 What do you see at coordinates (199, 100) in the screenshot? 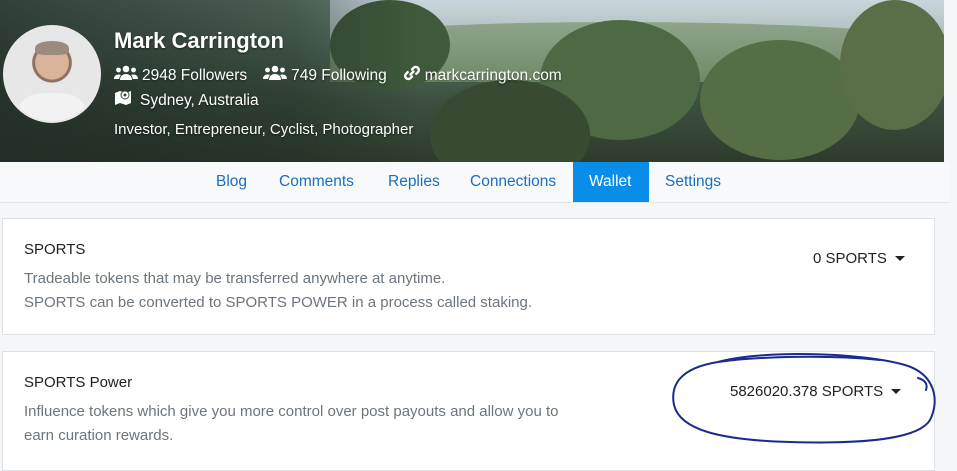
I see `location-text: Sydney, Australia` at bounding box center [199, 100].